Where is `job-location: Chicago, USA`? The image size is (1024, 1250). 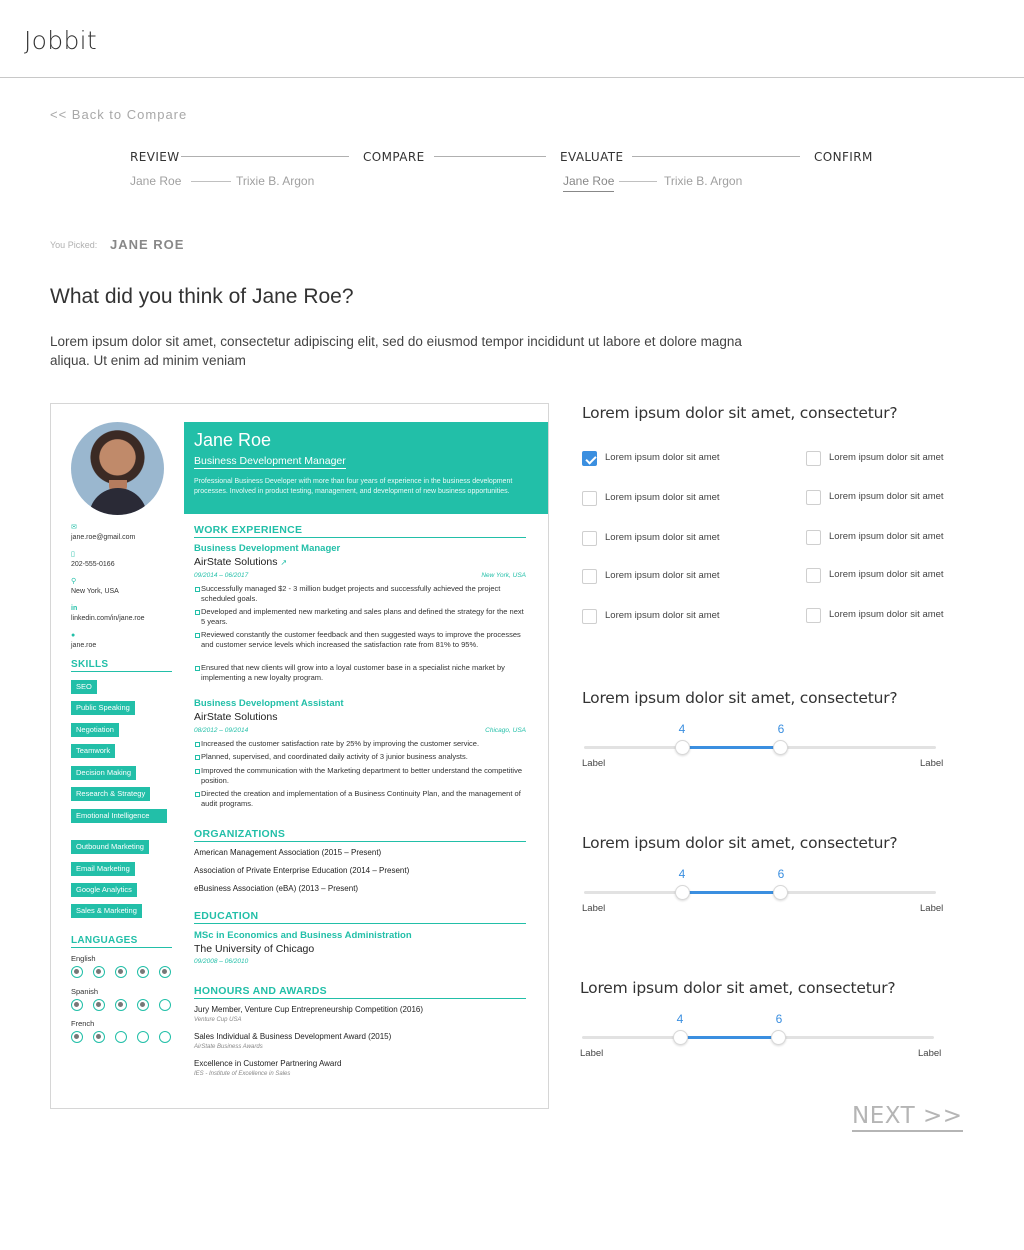
job-location: Chicago, USA is located at coordinates (505, 730).